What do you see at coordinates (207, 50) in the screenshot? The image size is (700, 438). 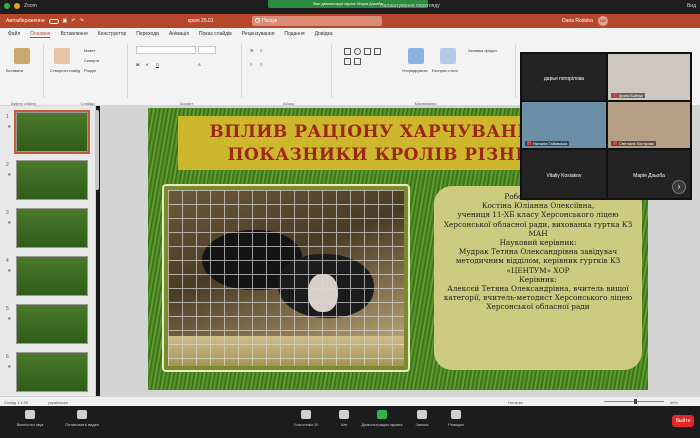 I see `font-size-select` at bounding box center [207, 50].